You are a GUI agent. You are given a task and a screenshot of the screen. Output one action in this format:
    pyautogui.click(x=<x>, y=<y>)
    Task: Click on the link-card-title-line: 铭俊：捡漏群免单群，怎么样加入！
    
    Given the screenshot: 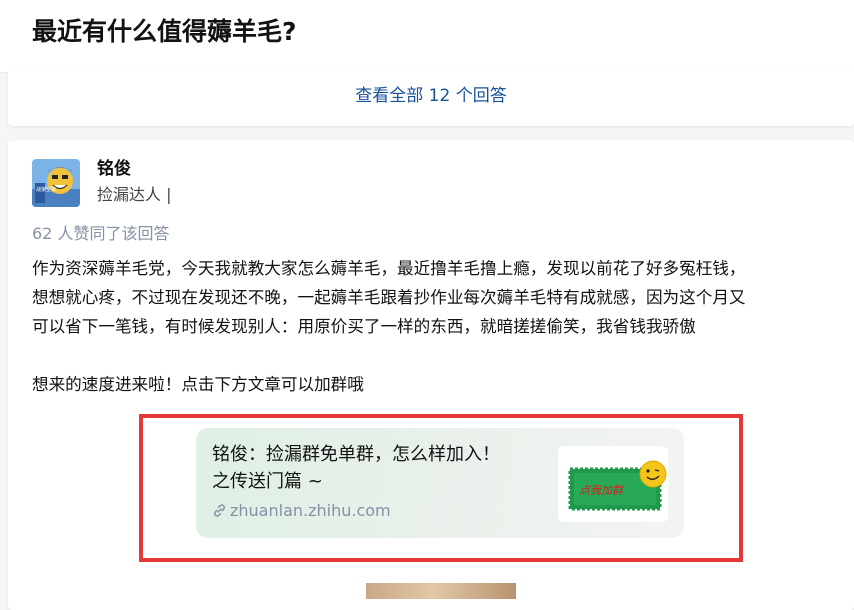 What is the action you would take?
    pyautogui.click(x=356, y=454)
    